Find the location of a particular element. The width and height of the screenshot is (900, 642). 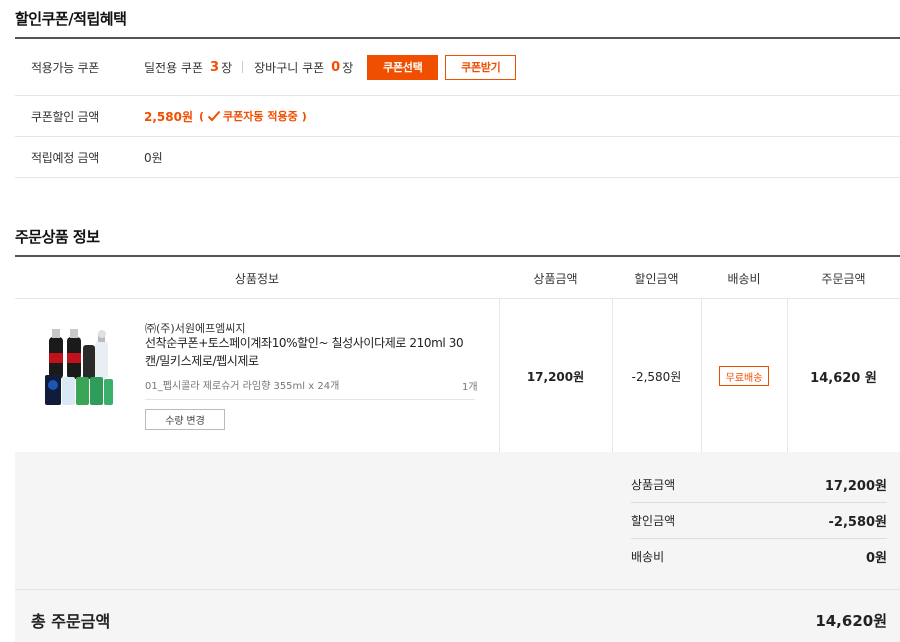

summary-value: 0원 is located at coordinates (876, 558).